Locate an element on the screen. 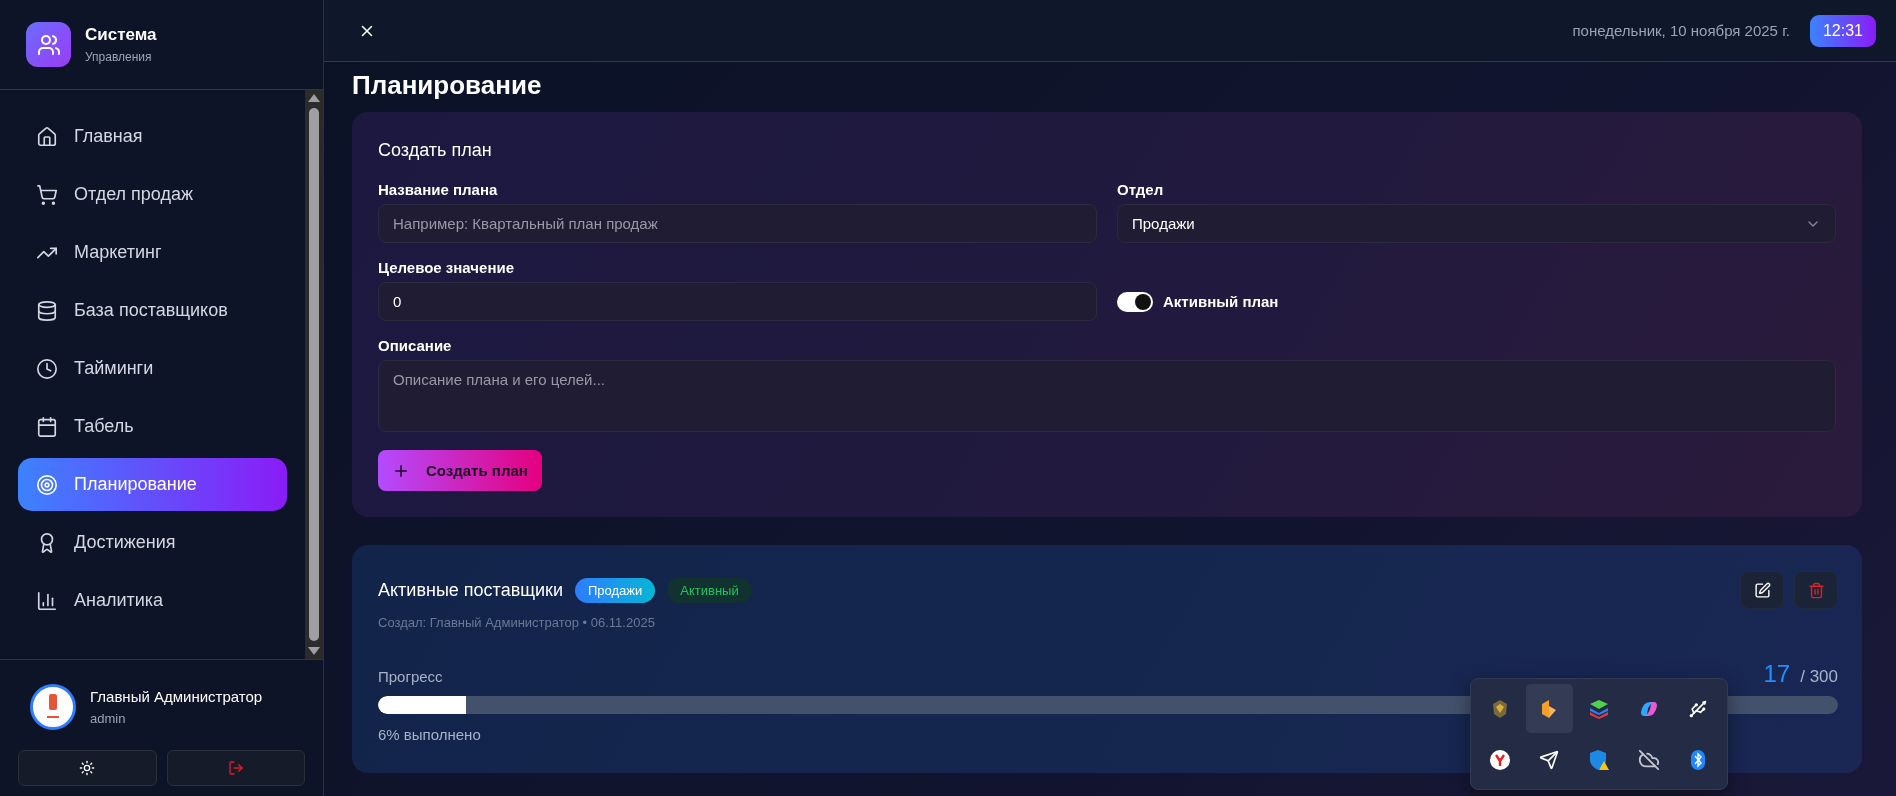  nav-item: Отдел продаж is located at coordinates (152, 194).